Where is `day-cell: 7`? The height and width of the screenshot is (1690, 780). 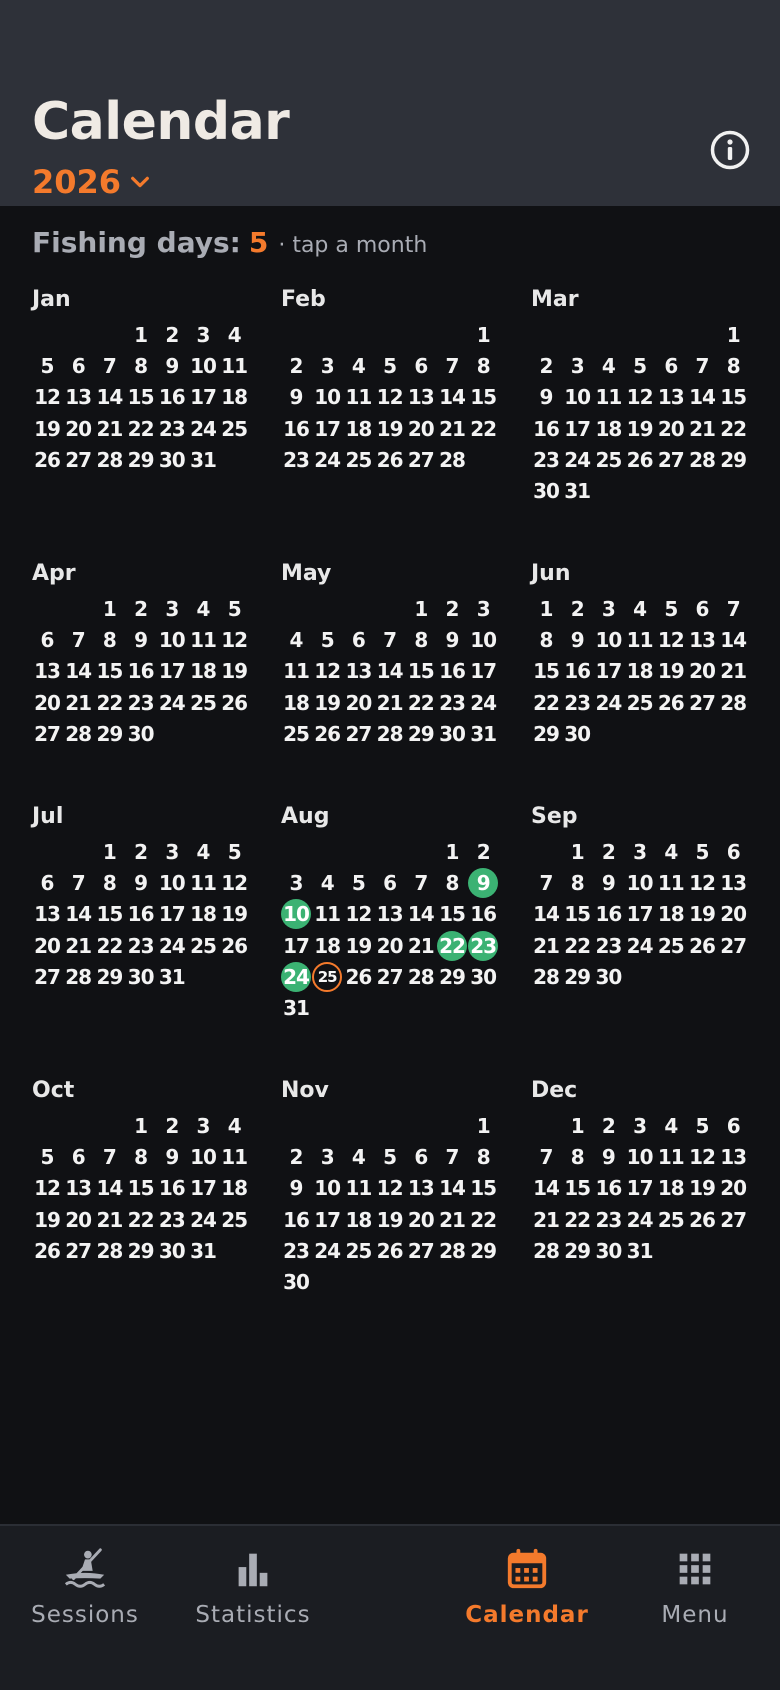
day-cell: 7 is located at coordinates (421, 883).